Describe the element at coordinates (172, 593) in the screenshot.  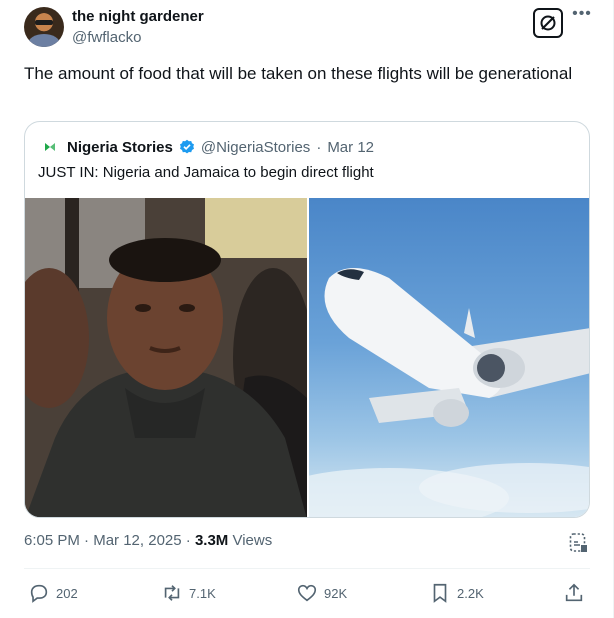
I see `repost-icon` at that location.